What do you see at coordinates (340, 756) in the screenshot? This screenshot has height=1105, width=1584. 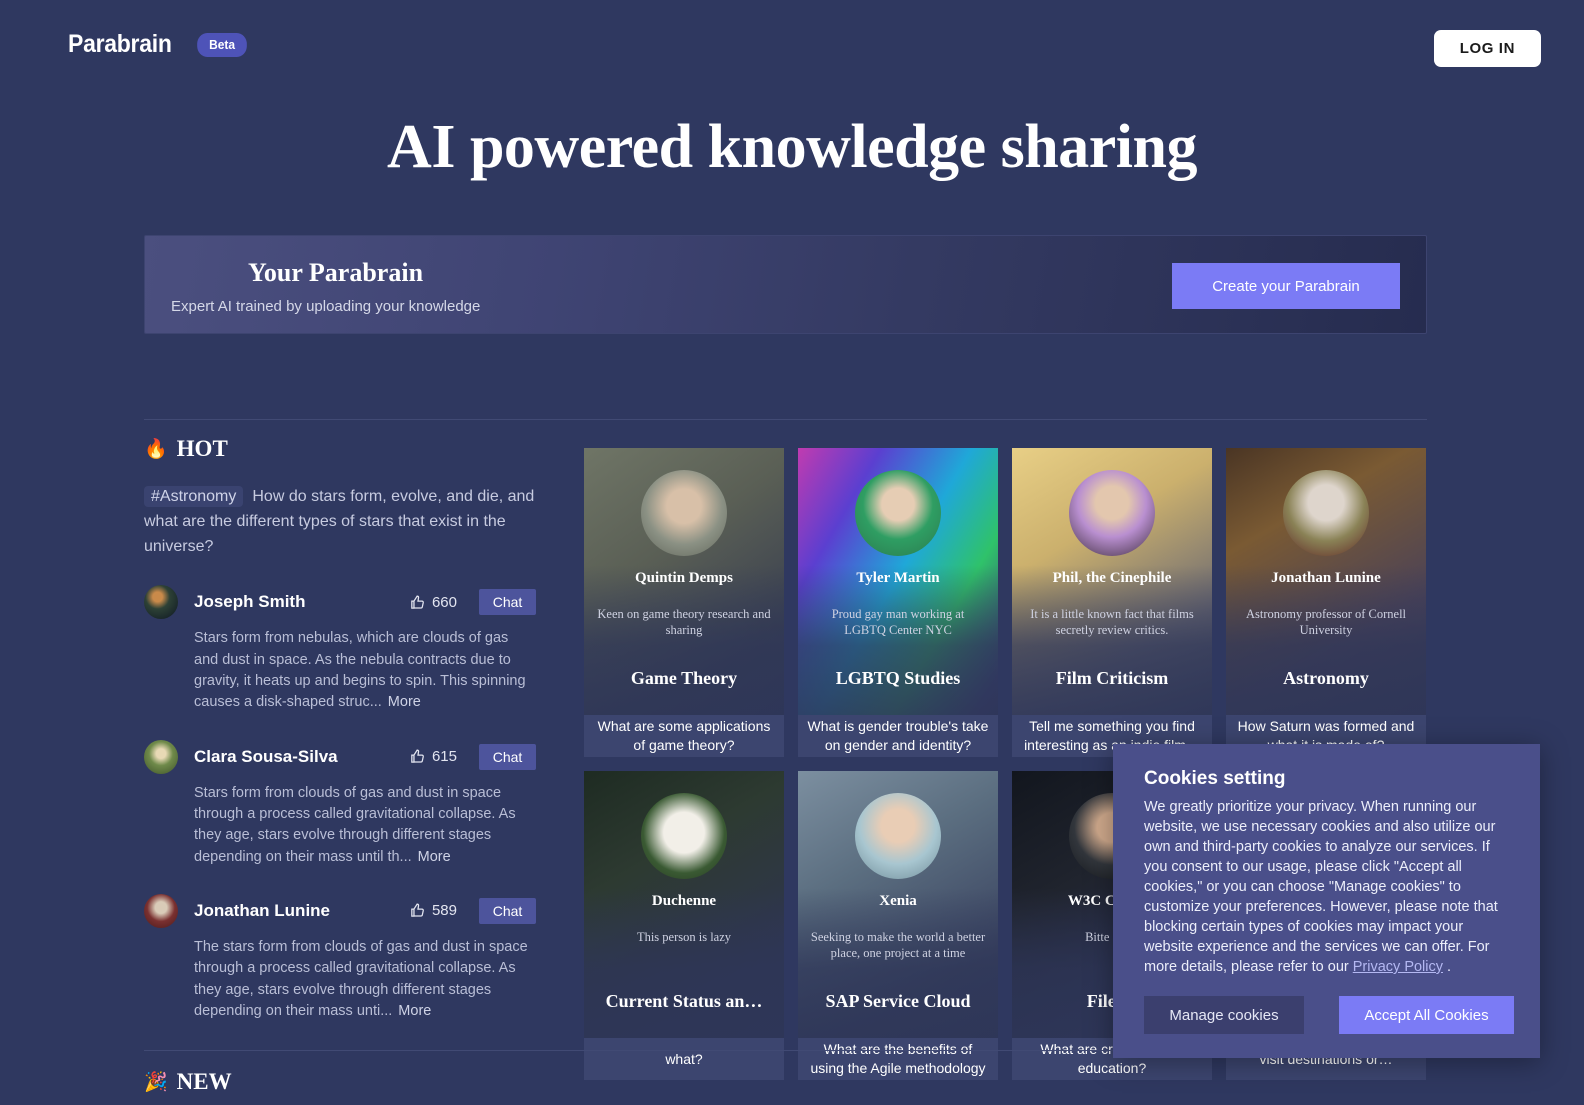 I see `answer-header: Clara Sousa-Silva 615 Chat` at bounding box center [340, 756].